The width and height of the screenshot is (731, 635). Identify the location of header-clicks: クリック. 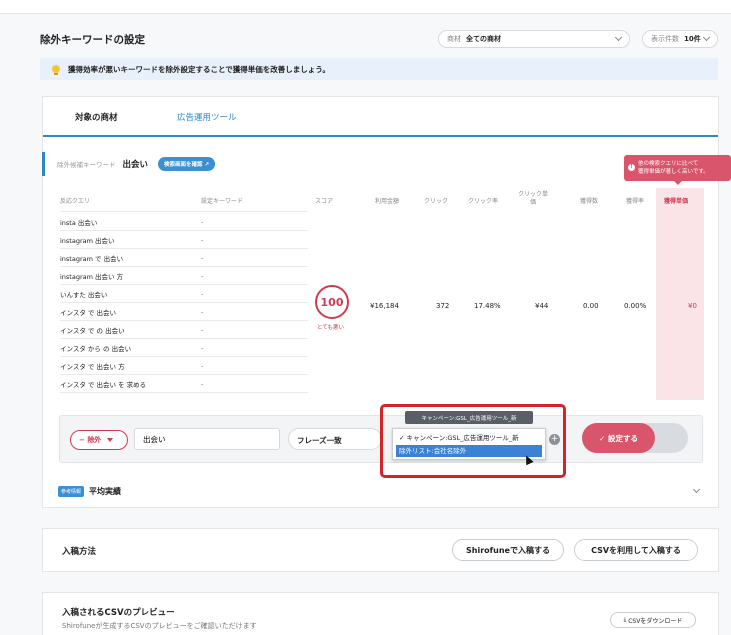
(436, 201).